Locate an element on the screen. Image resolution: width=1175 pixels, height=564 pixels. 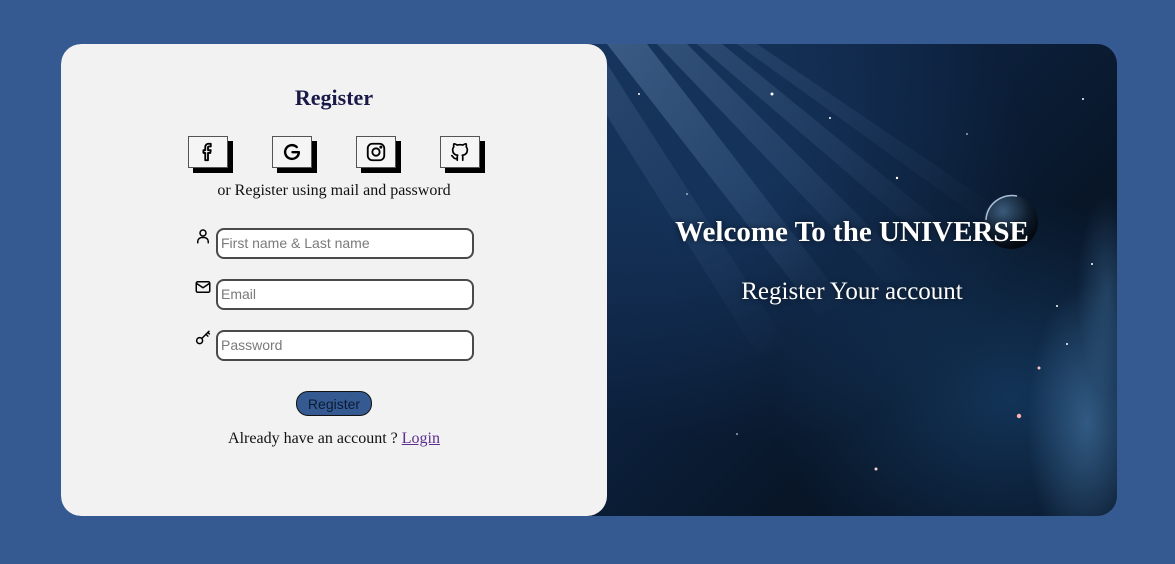
facebook-button is located at coordinates (208, 152).